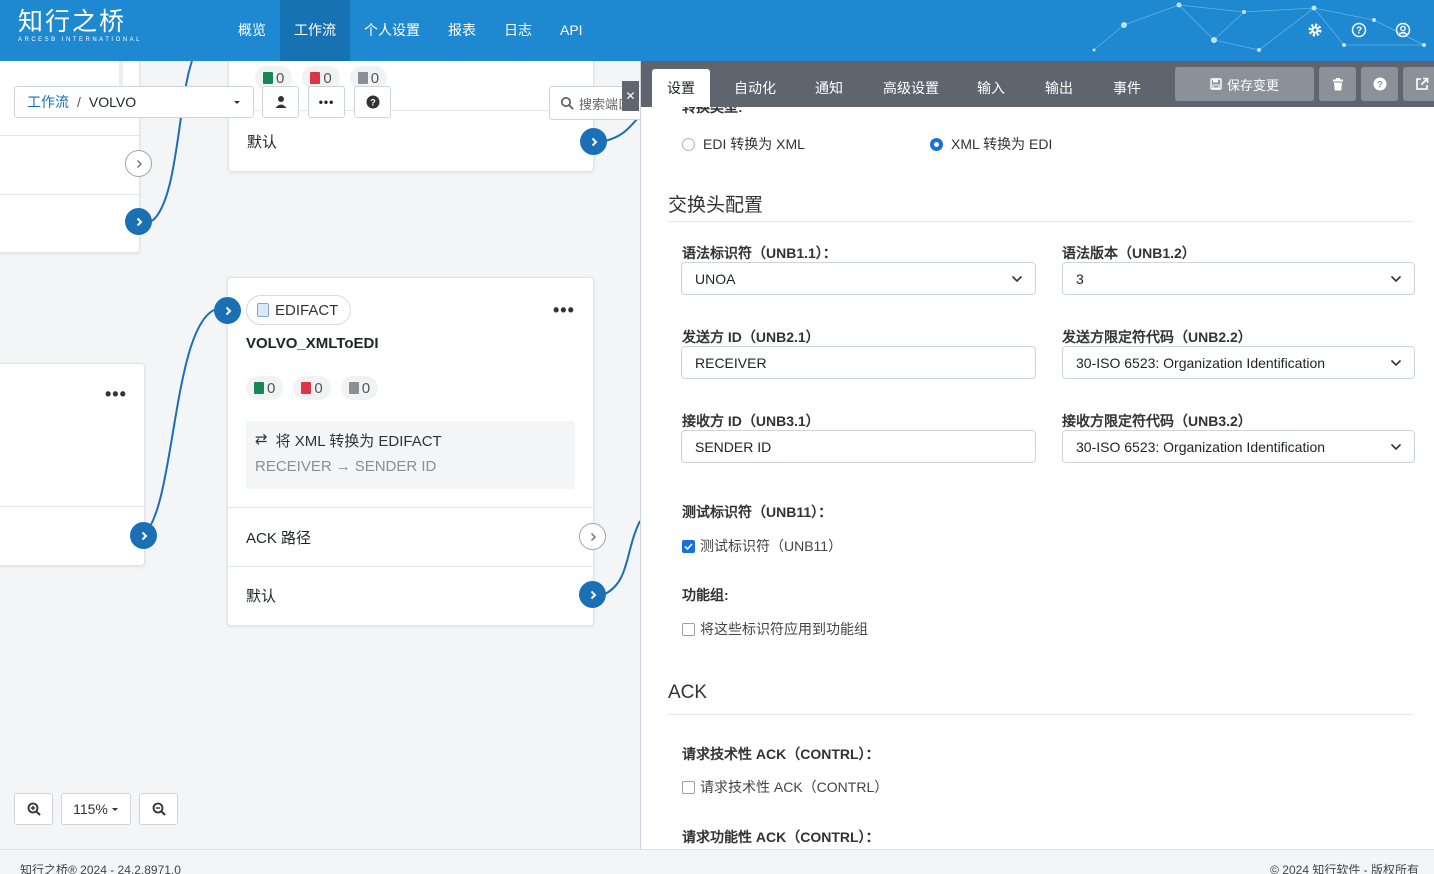 This screenshot has width=1434, height=874. Describe the element at coordinates (227, 310) in the screenshot. I see `input-port` at that location.